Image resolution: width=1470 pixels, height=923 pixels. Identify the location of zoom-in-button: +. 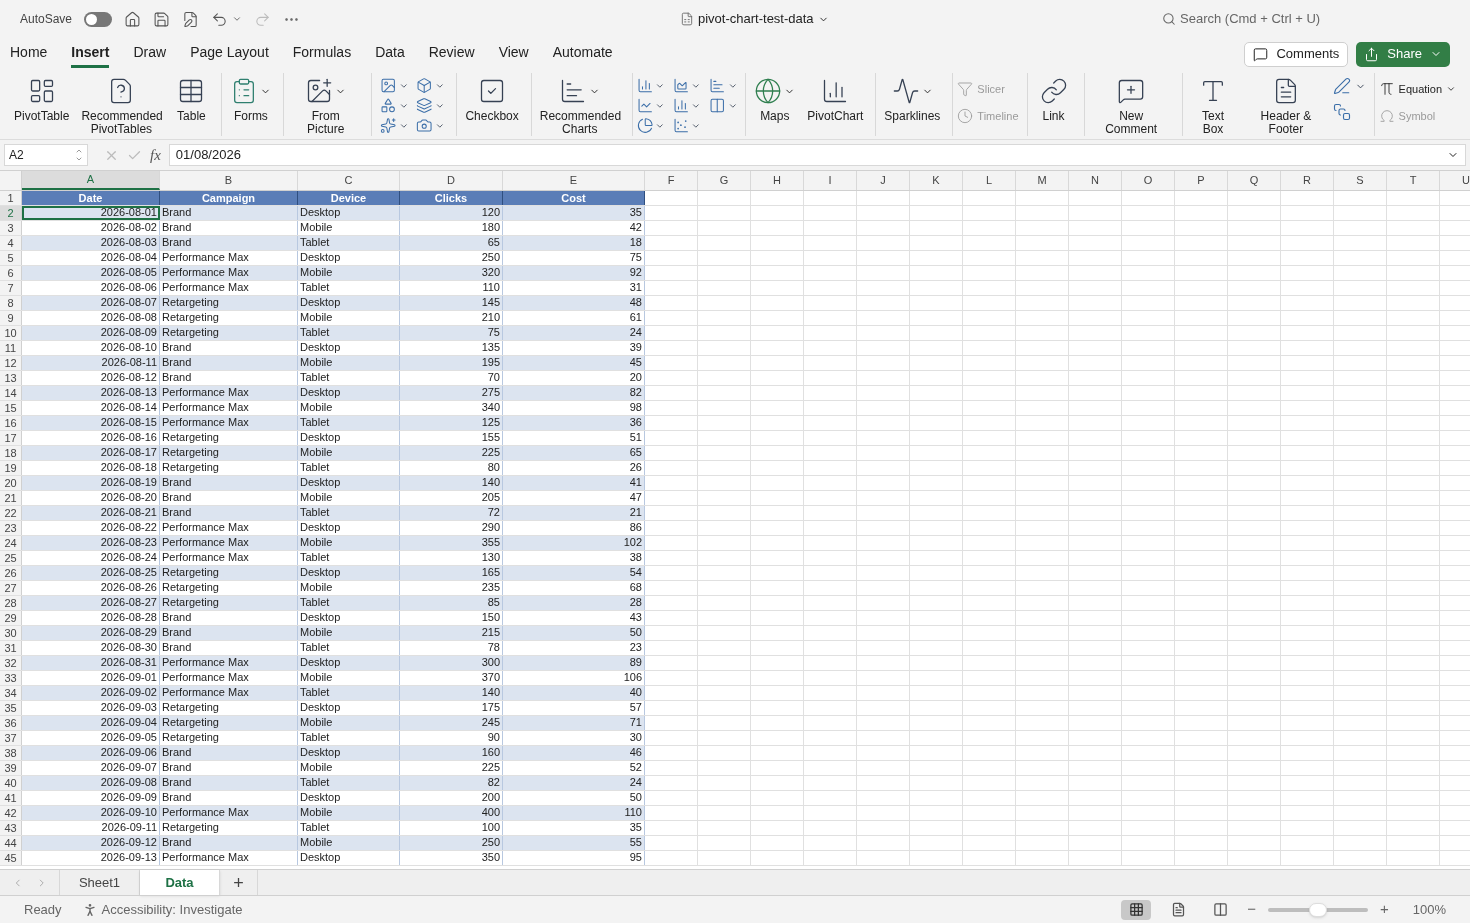
(1384, 909).